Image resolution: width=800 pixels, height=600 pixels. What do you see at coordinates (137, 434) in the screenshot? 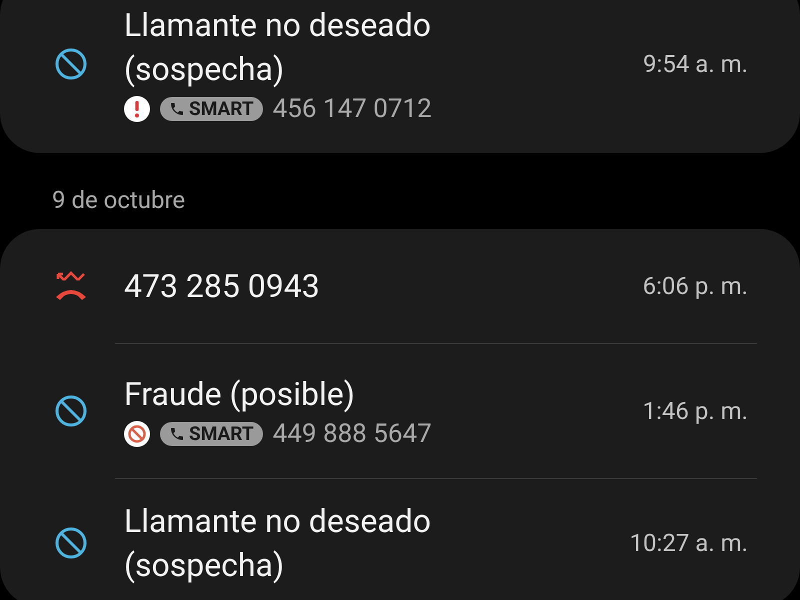
I see `prohibited-icon` at bounding box center [137, 434].